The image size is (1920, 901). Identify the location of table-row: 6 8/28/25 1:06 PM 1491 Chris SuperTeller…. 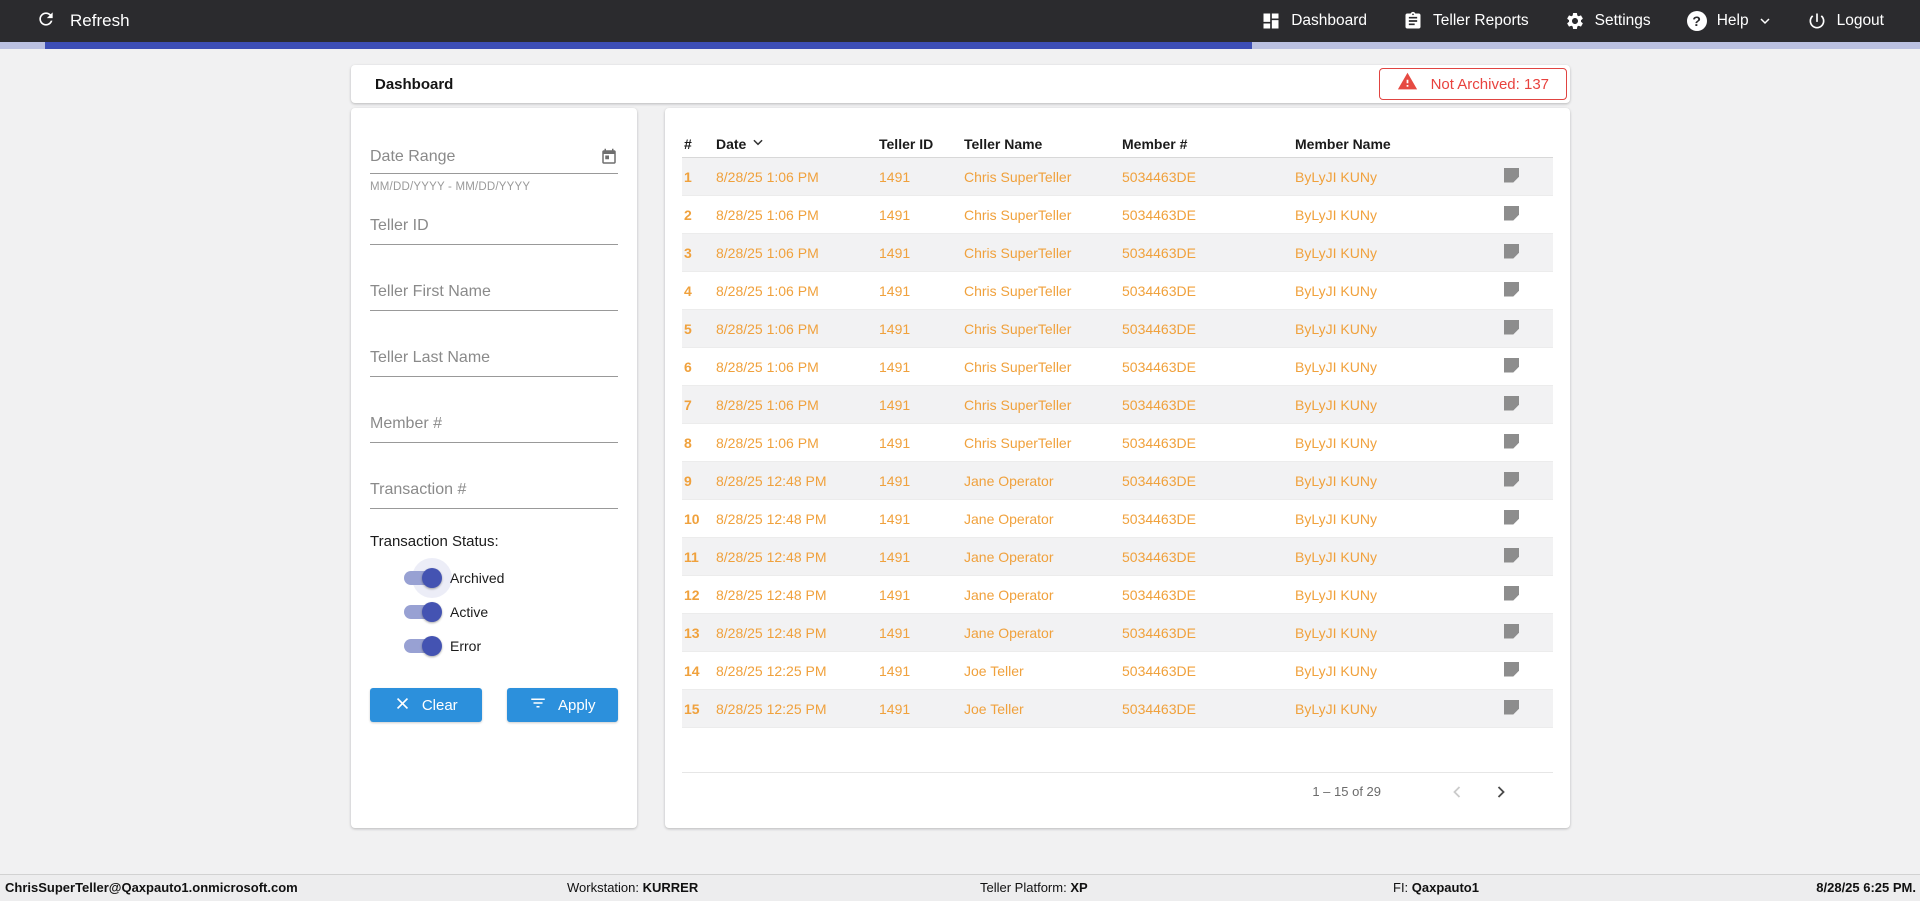
(1117, 367).